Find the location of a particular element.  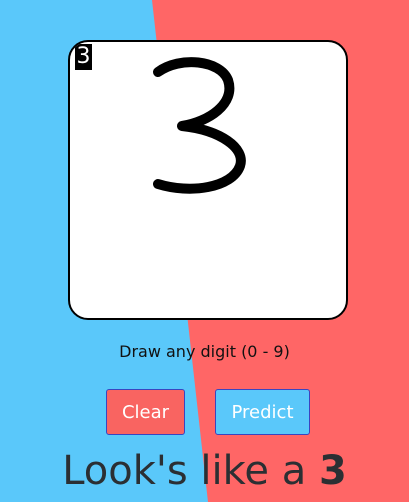

prediction-result: Look's like a 3 is located at coordinates (204, 471).